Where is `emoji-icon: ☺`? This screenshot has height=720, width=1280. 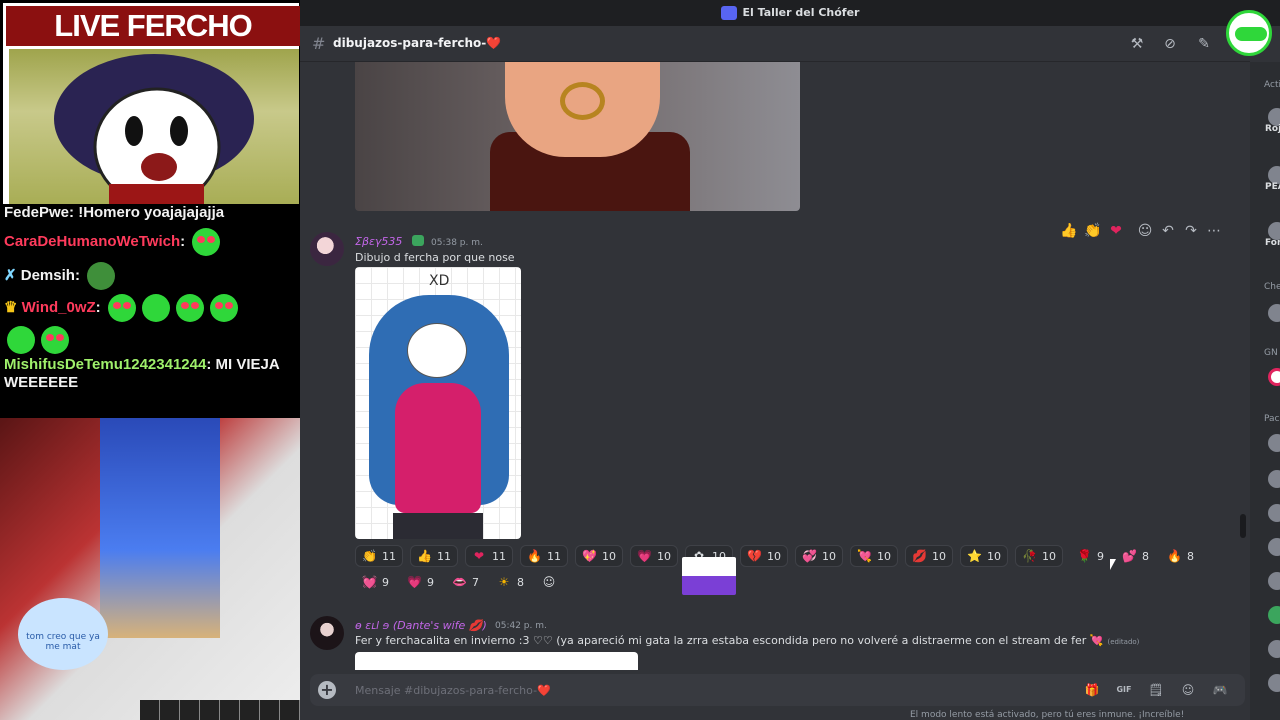 emoji-icon: ☺ is located at coordinates (1188, 690).